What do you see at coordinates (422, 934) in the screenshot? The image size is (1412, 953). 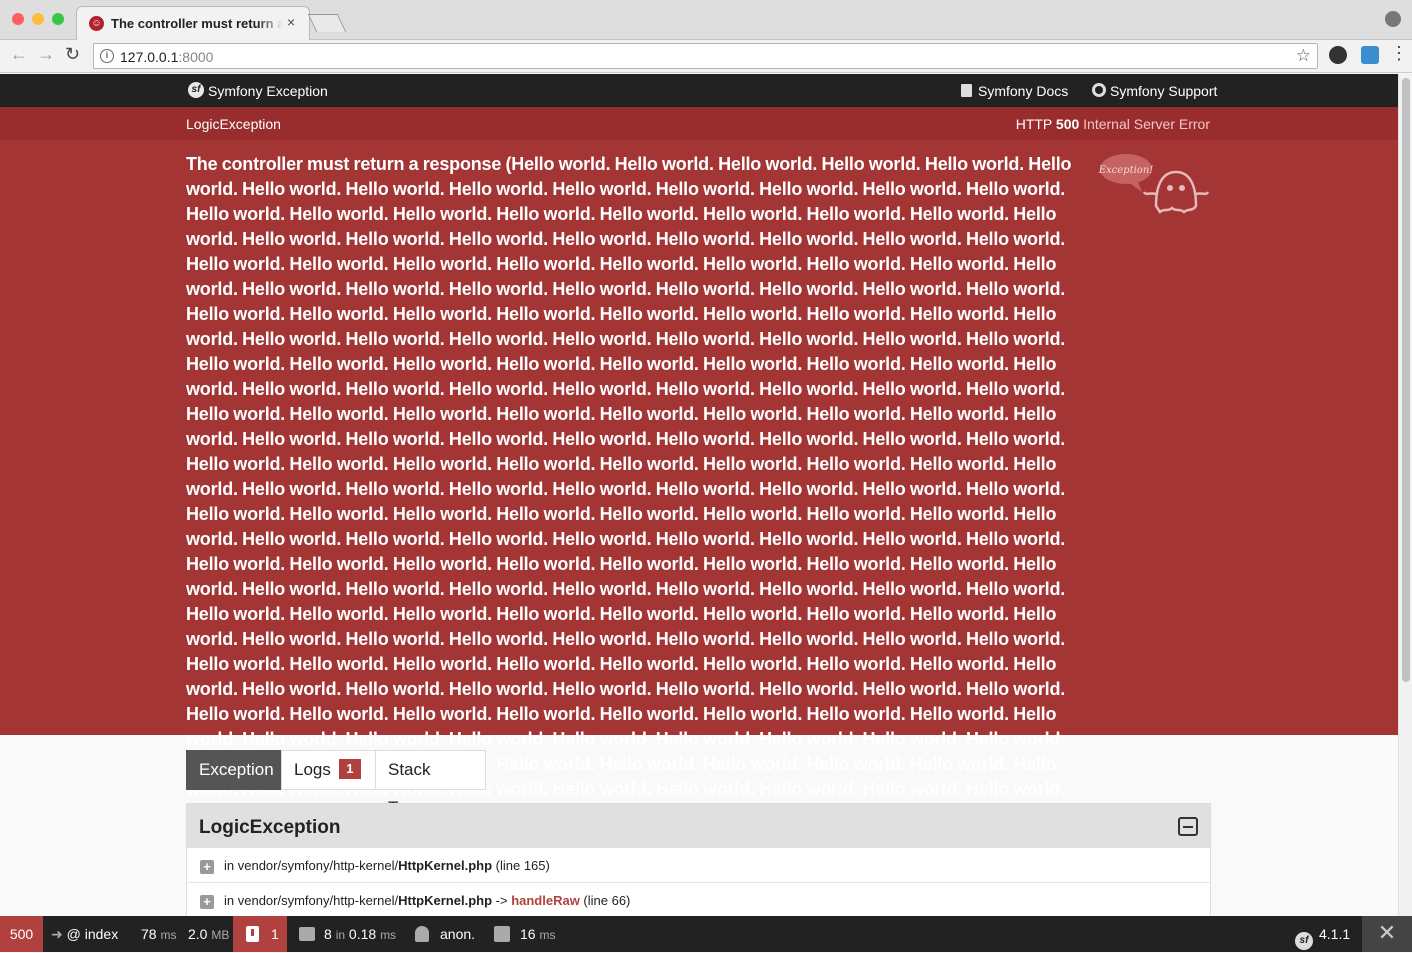 I see `user-icon` at bounding box center [422, 934].